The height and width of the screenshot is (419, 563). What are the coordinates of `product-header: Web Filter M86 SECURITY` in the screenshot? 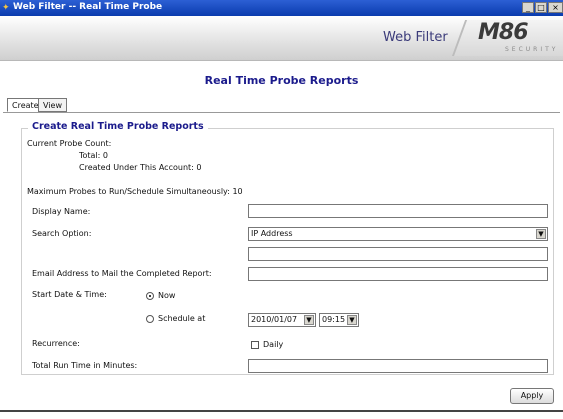 It's located at (281, 38).